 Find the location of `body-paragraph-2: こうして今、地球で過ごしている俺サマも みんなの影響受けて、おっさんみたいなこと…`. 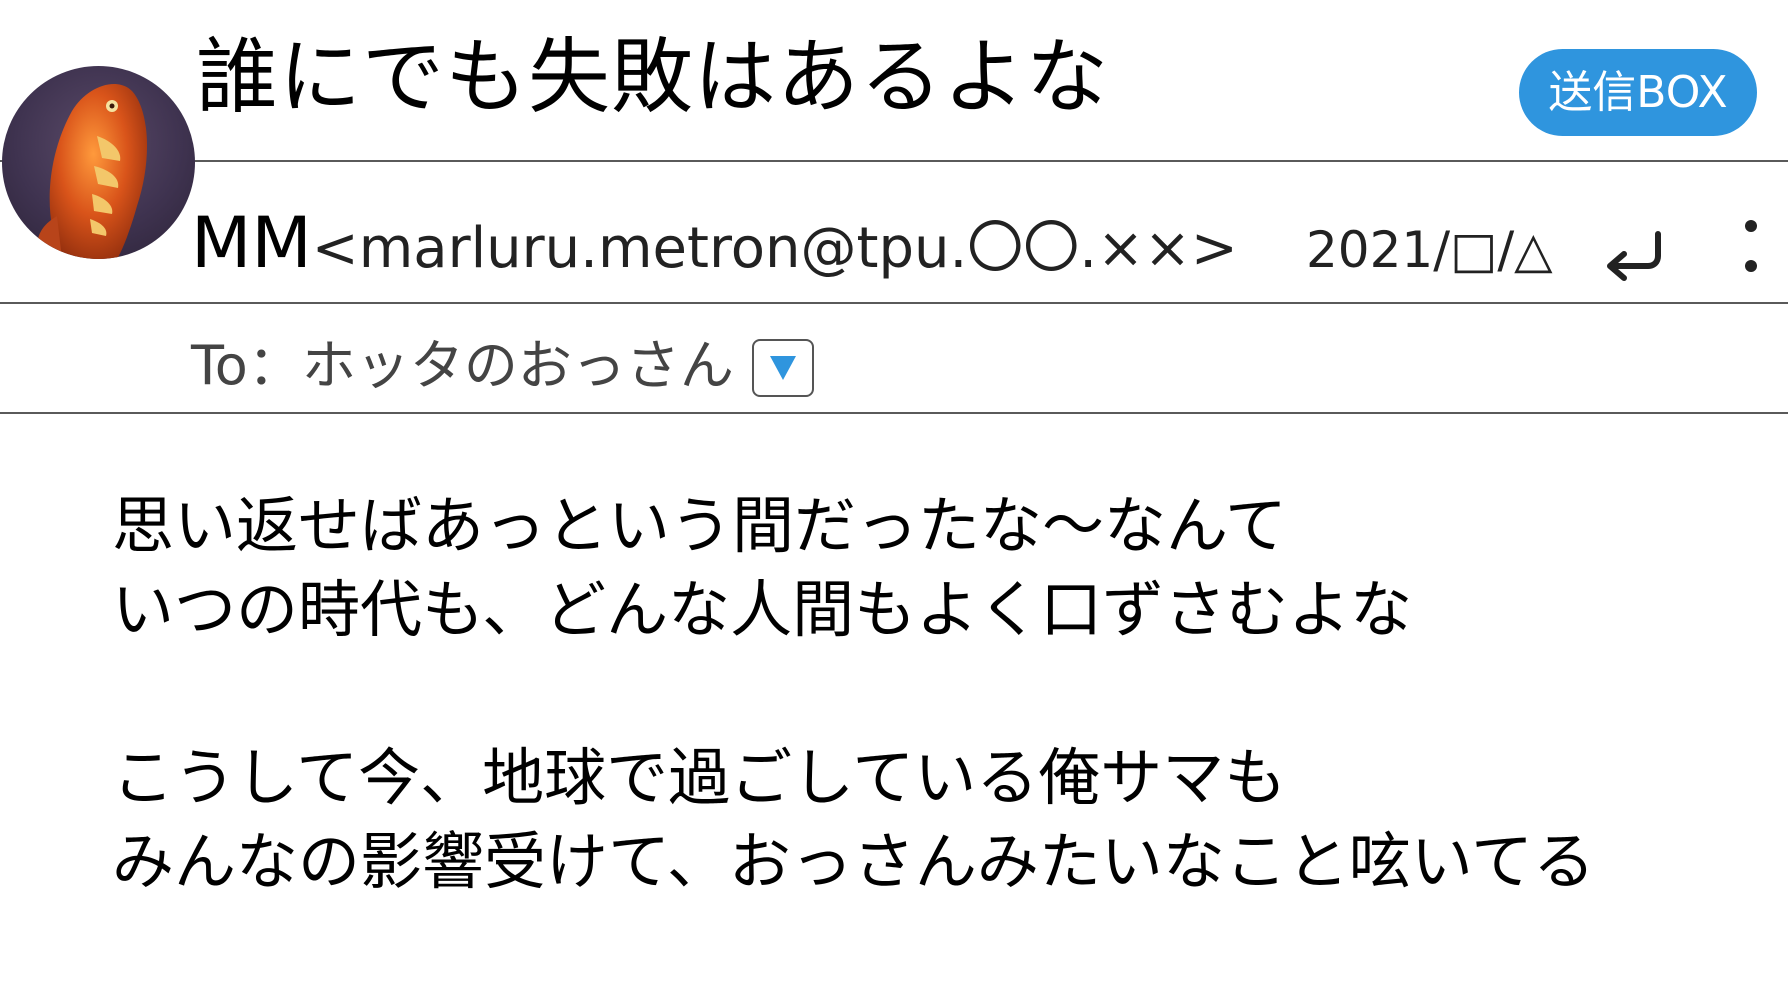

body-paragraph-2: こうして今、地球で過ごしている俺サマも みんなの影響受けて、おっさんみたいなこと… is located at coordinates (854, 819).